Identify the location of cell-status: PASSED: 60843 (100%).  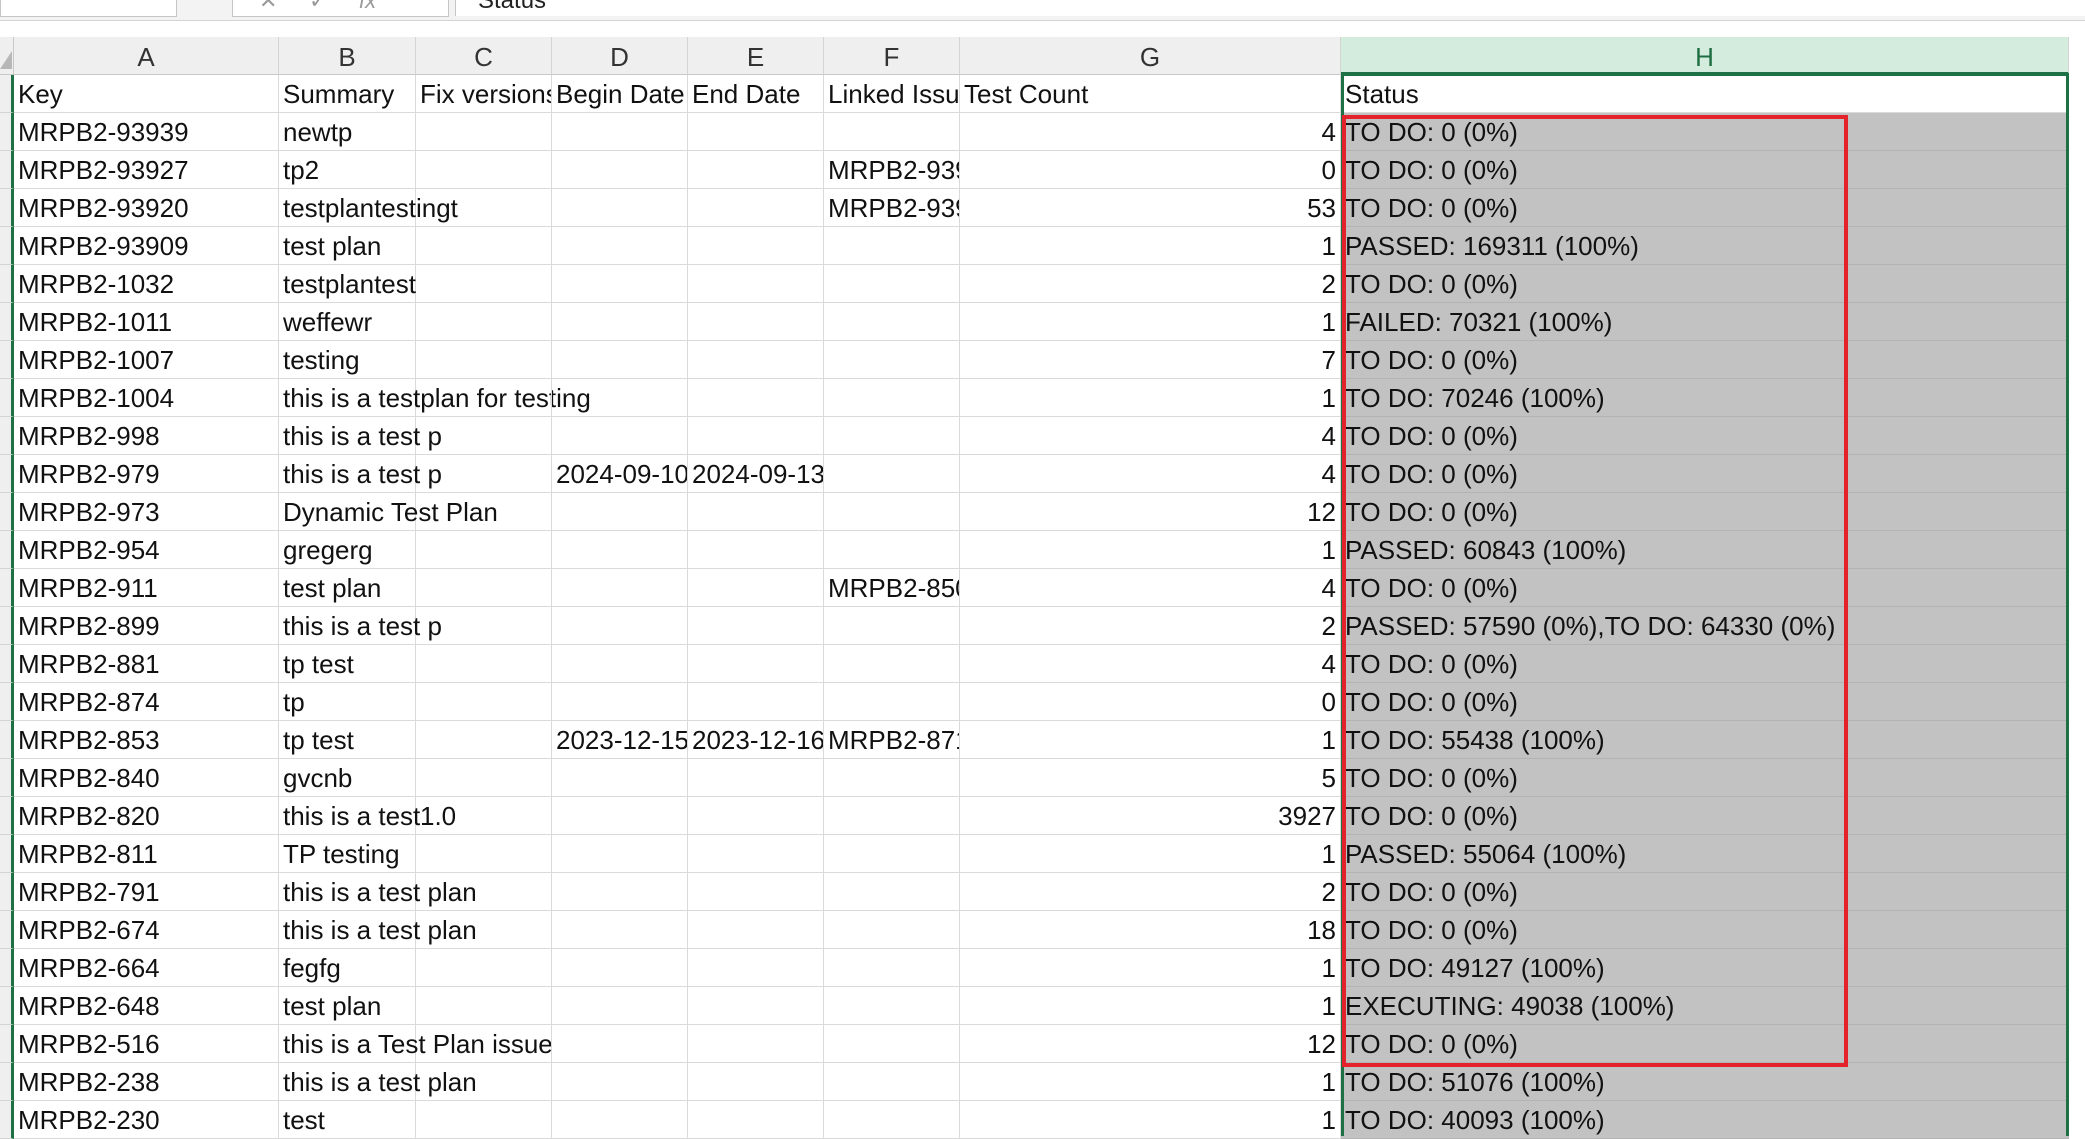
(1705, 550).